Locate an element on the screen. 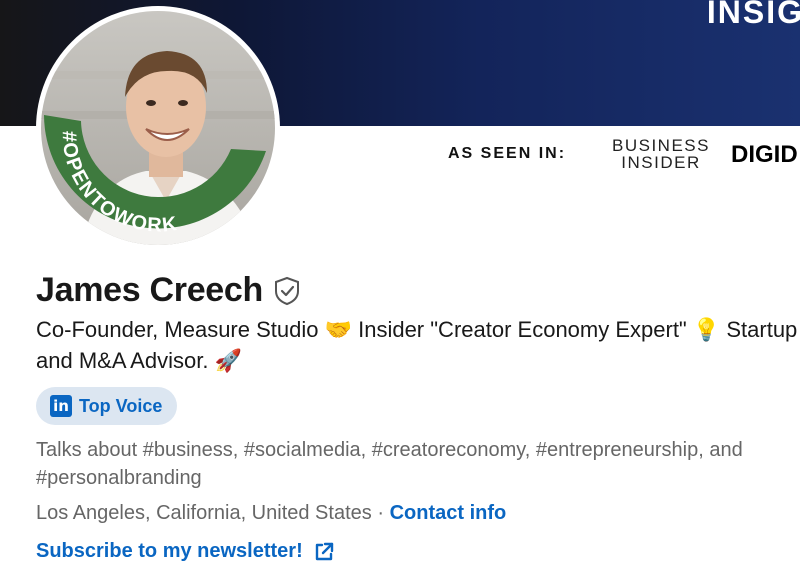 This screenshot has width=800, height=576. publication-business-insider: BUSINESS INSIDER is located at coordinates (661, 154).